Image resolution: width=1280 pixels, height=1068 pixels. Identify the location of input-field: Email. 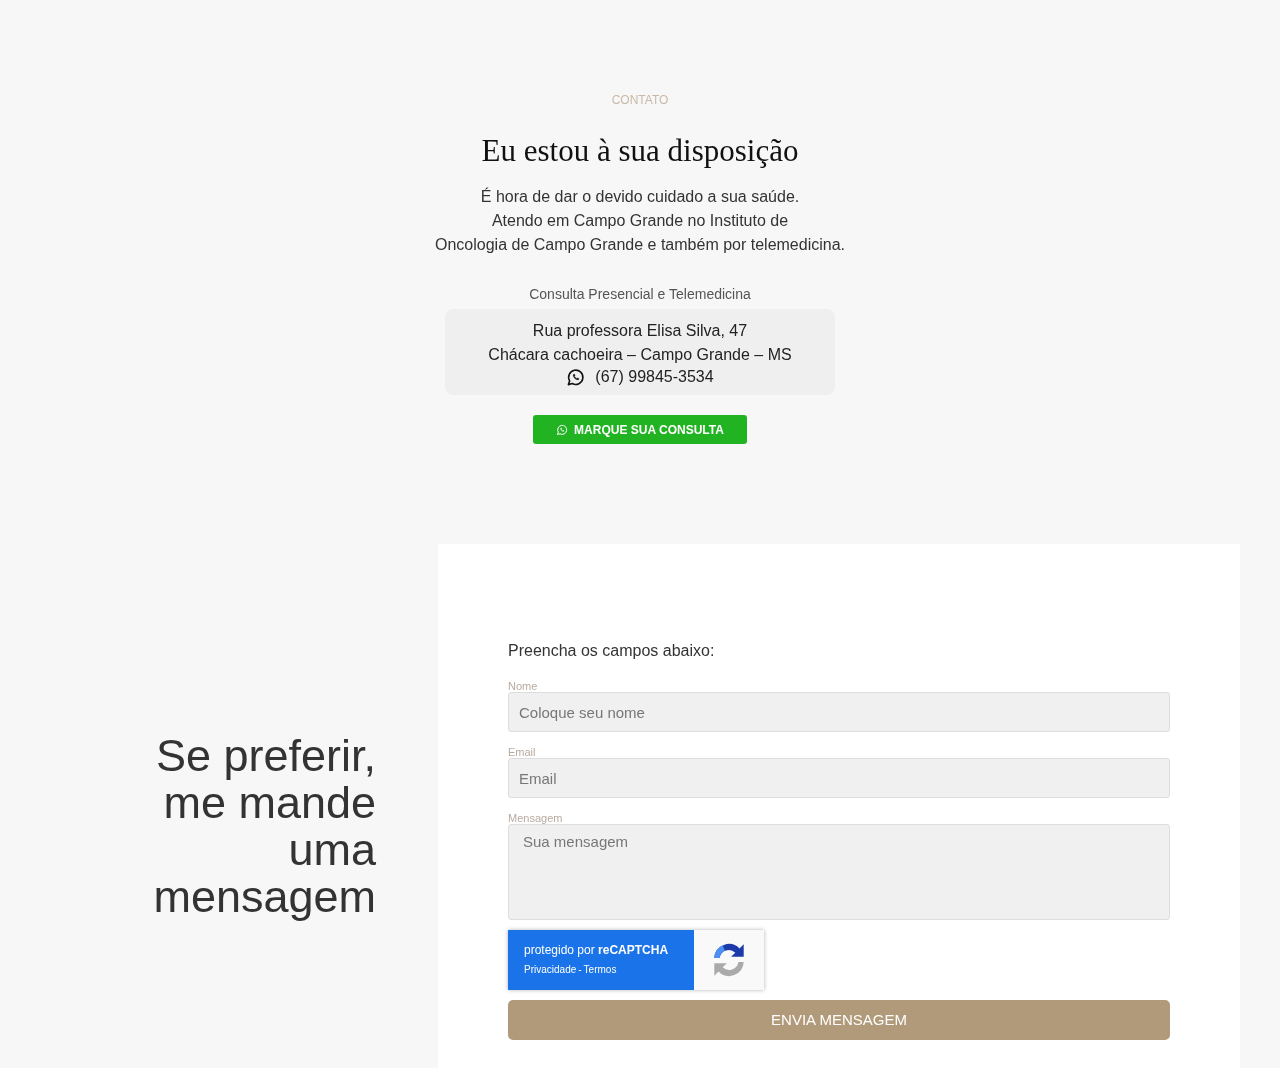
(839, 778).